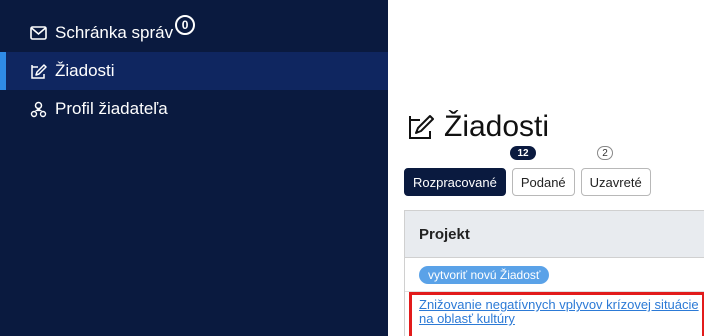 The height and width of the screenshot is (336, 704). What do you see at coordinates (554, 234) in the screenshot?
I see `column-header-project: Projekt` at bounding box center [554, 234].